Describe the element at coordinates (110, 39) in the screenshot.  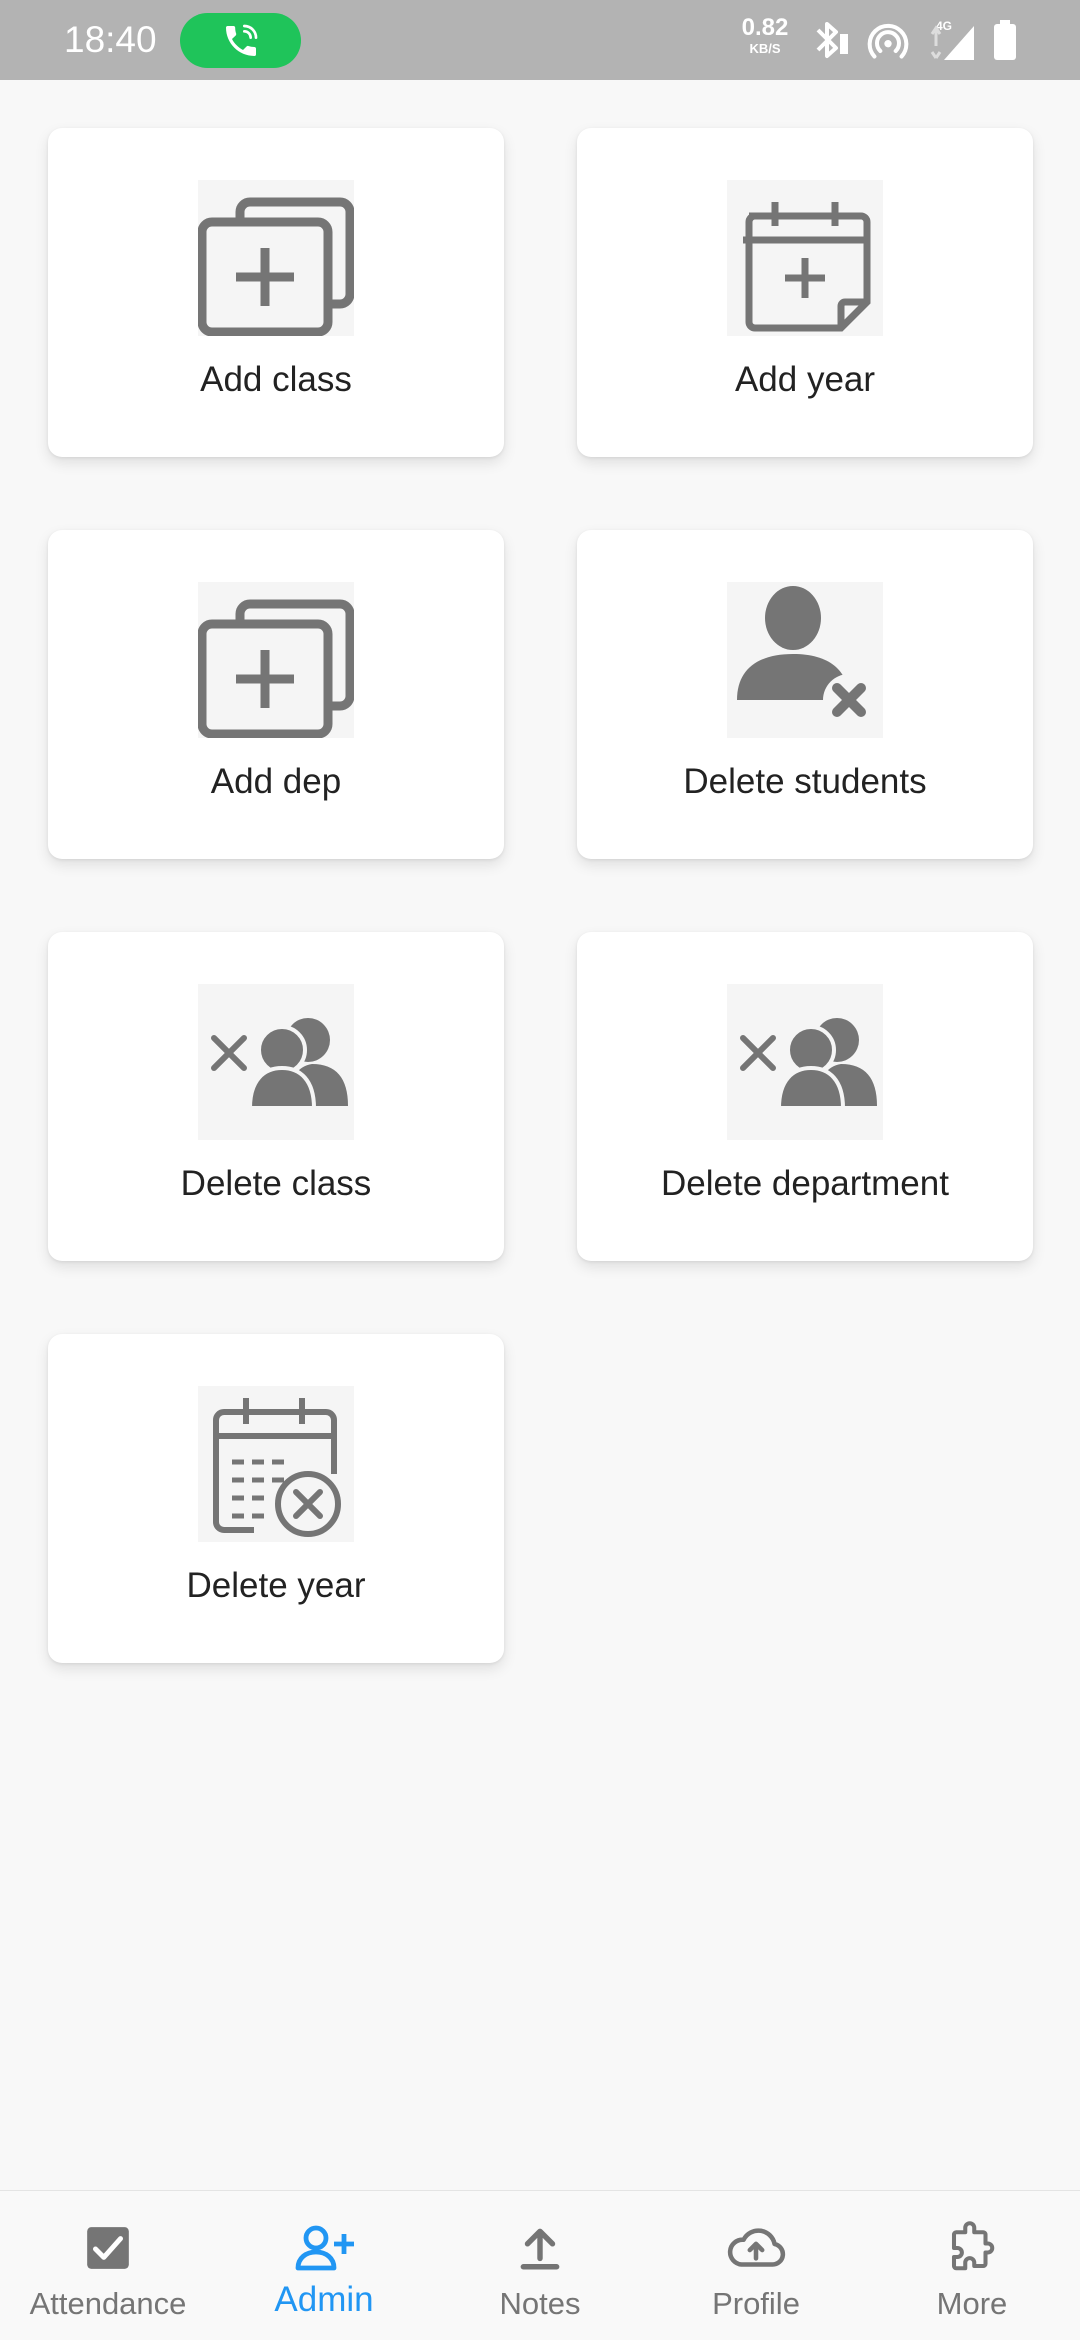
I see `status-time: 18:40` at that location.